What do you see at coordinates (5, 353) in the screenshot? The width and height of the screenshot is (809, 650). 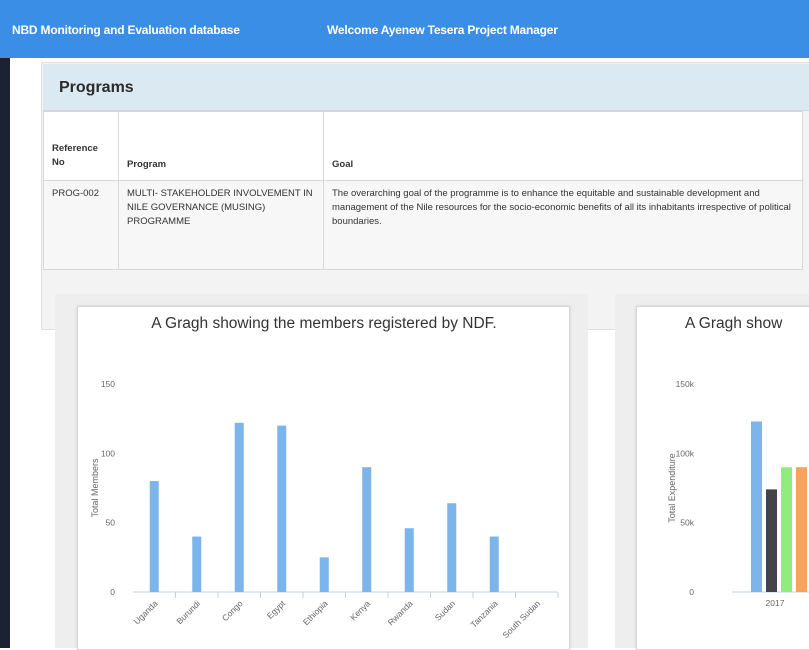 I see `left-sidebar-rail` at bounding box center [5, 353].